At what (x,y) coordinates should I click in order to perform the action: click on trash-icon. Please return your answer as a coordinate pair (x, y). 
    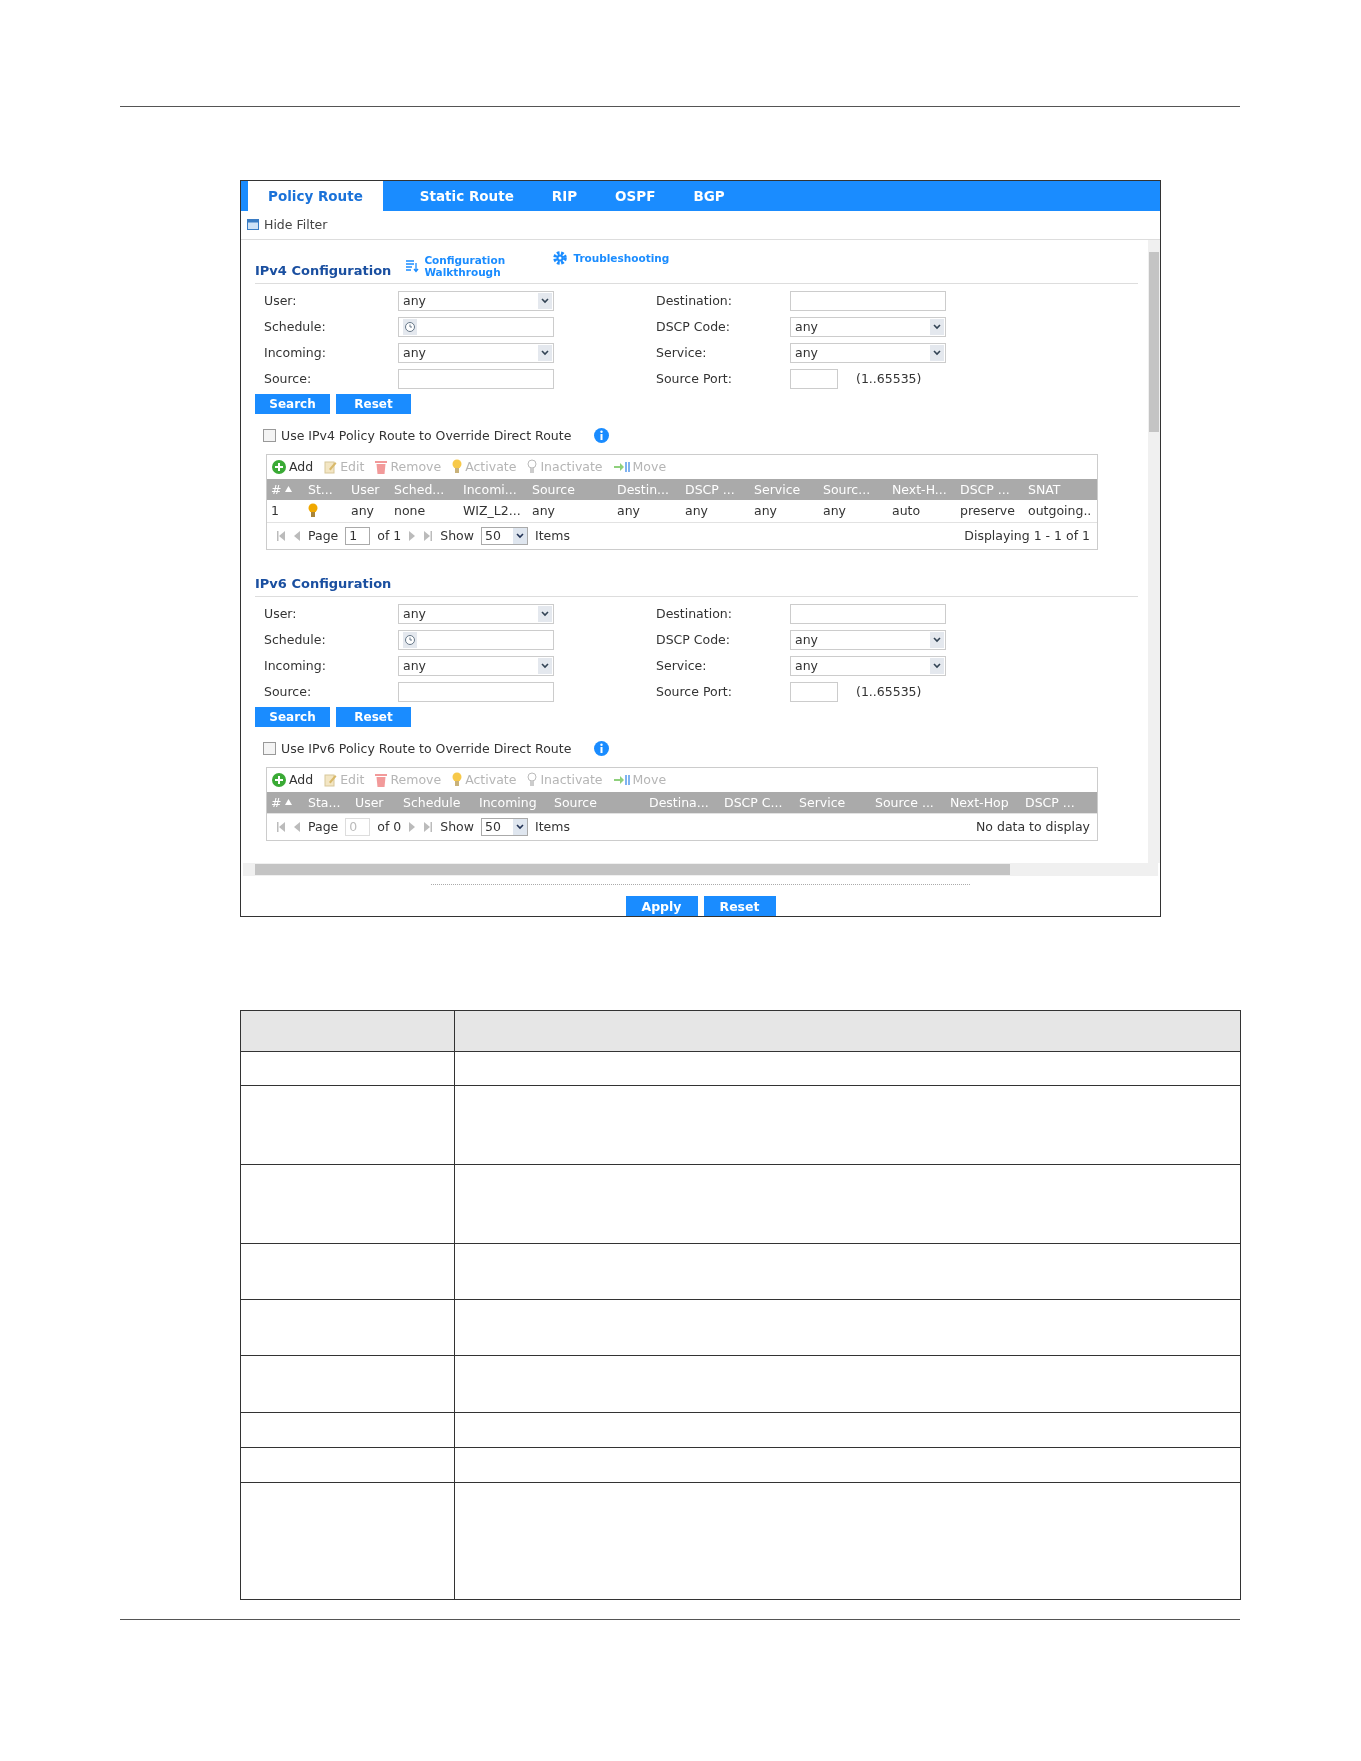
    Looking at the image, I should click on (381, 779).